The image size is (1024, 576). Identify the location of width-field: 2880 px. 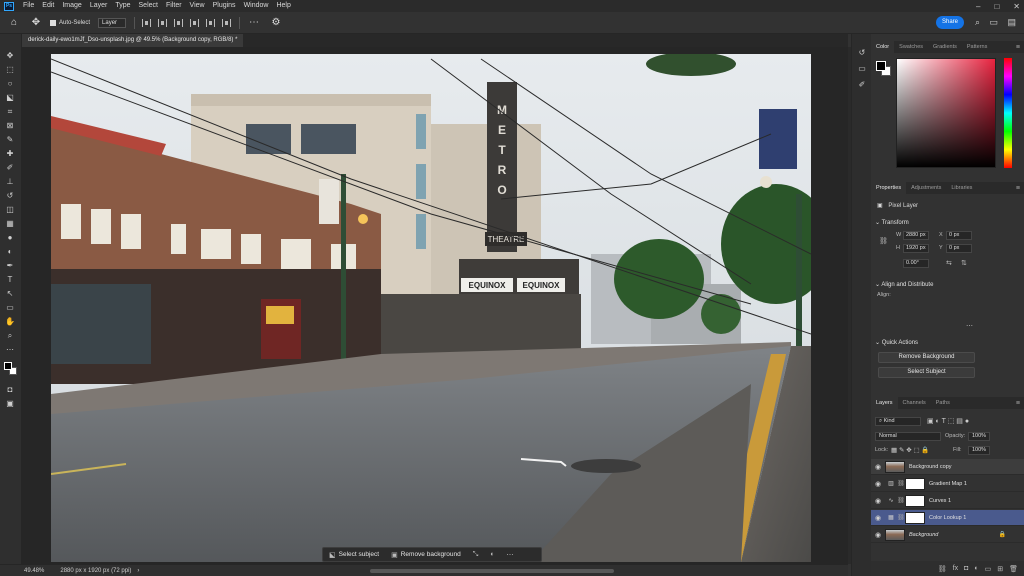
(916, 235).